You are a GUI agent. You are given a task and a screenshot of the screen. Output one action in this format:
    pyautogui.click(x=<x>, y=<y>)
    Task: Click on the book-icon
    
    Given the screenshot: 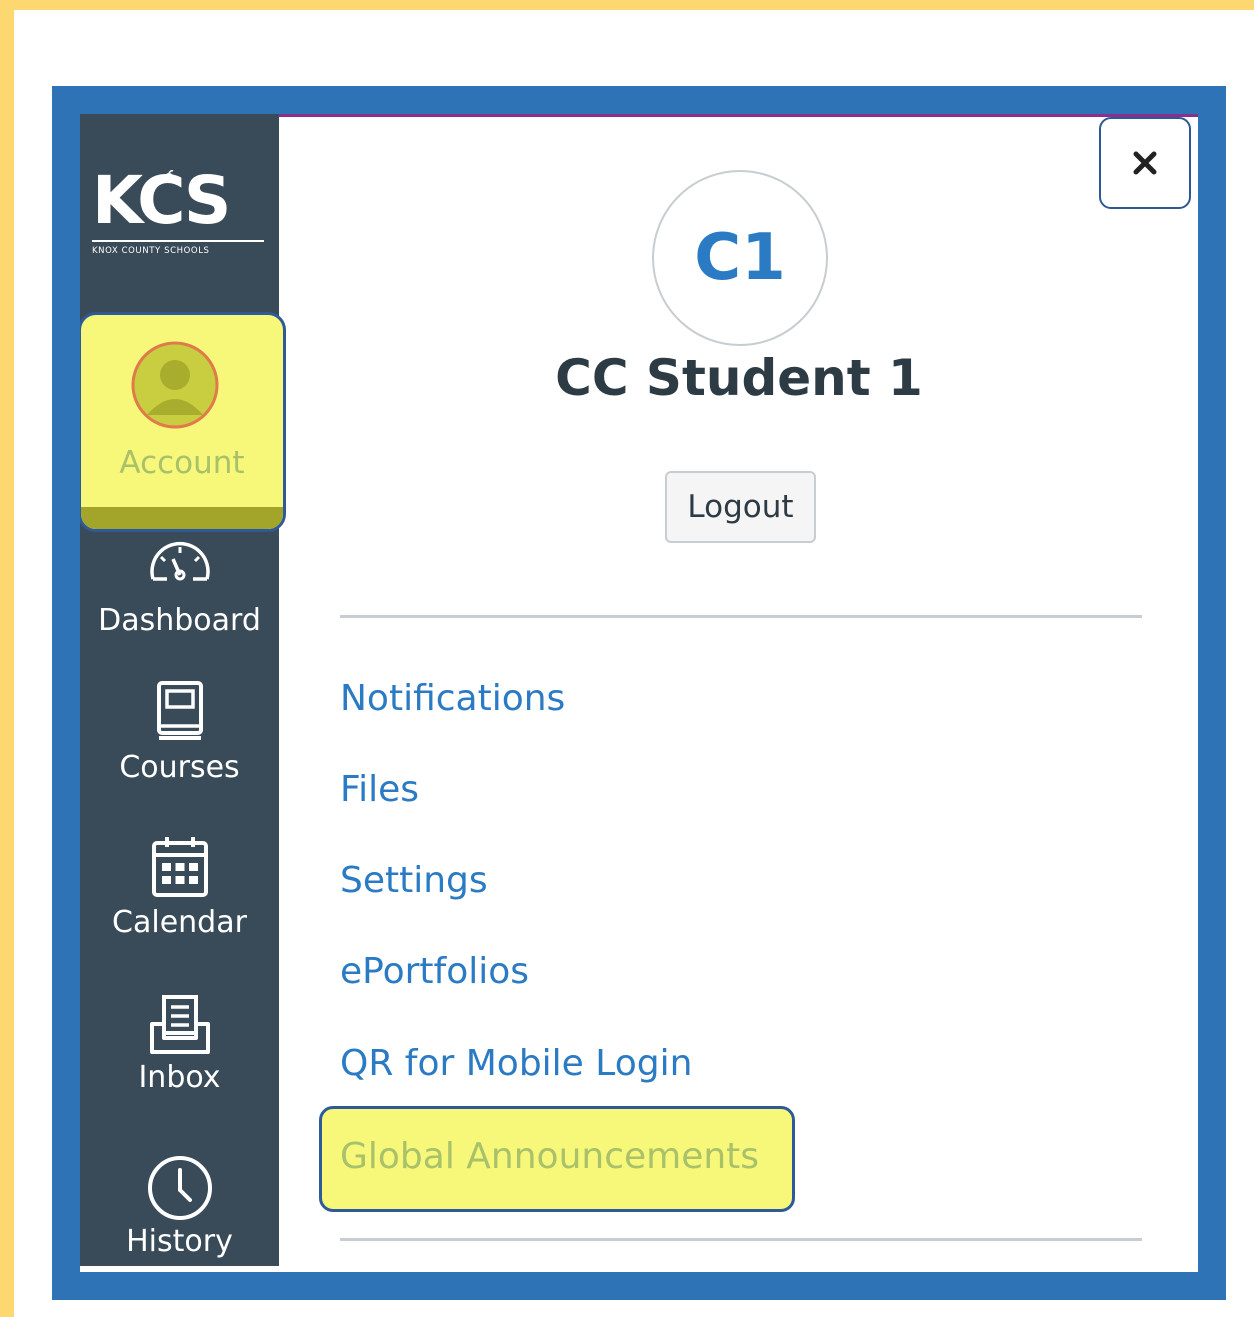 What is the action you would take?
    pyautogui.click(x=179, y=710)
    